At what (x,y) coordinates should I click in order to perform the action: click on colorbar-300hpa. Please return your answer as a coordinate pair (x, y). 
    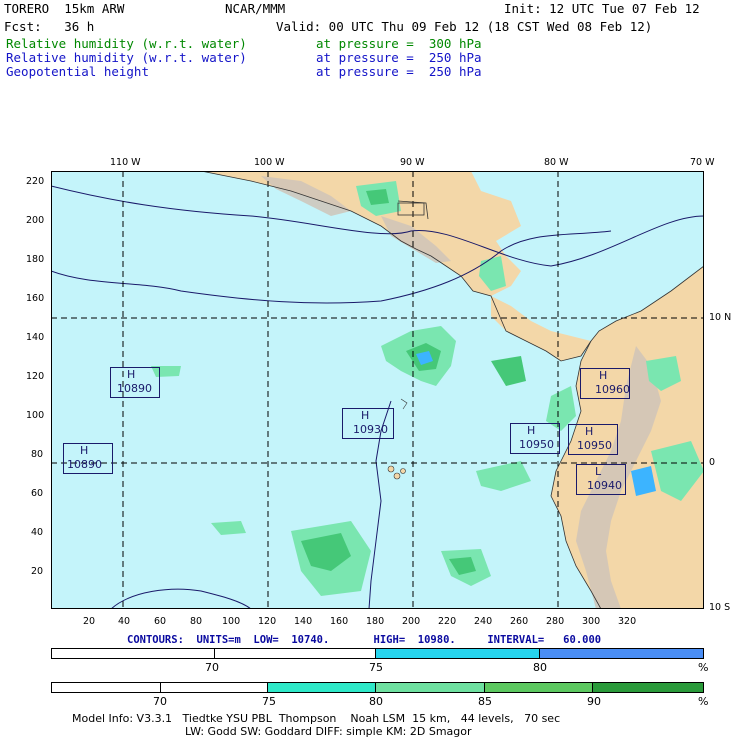
    Looking at the image, I should click on (377, 687).